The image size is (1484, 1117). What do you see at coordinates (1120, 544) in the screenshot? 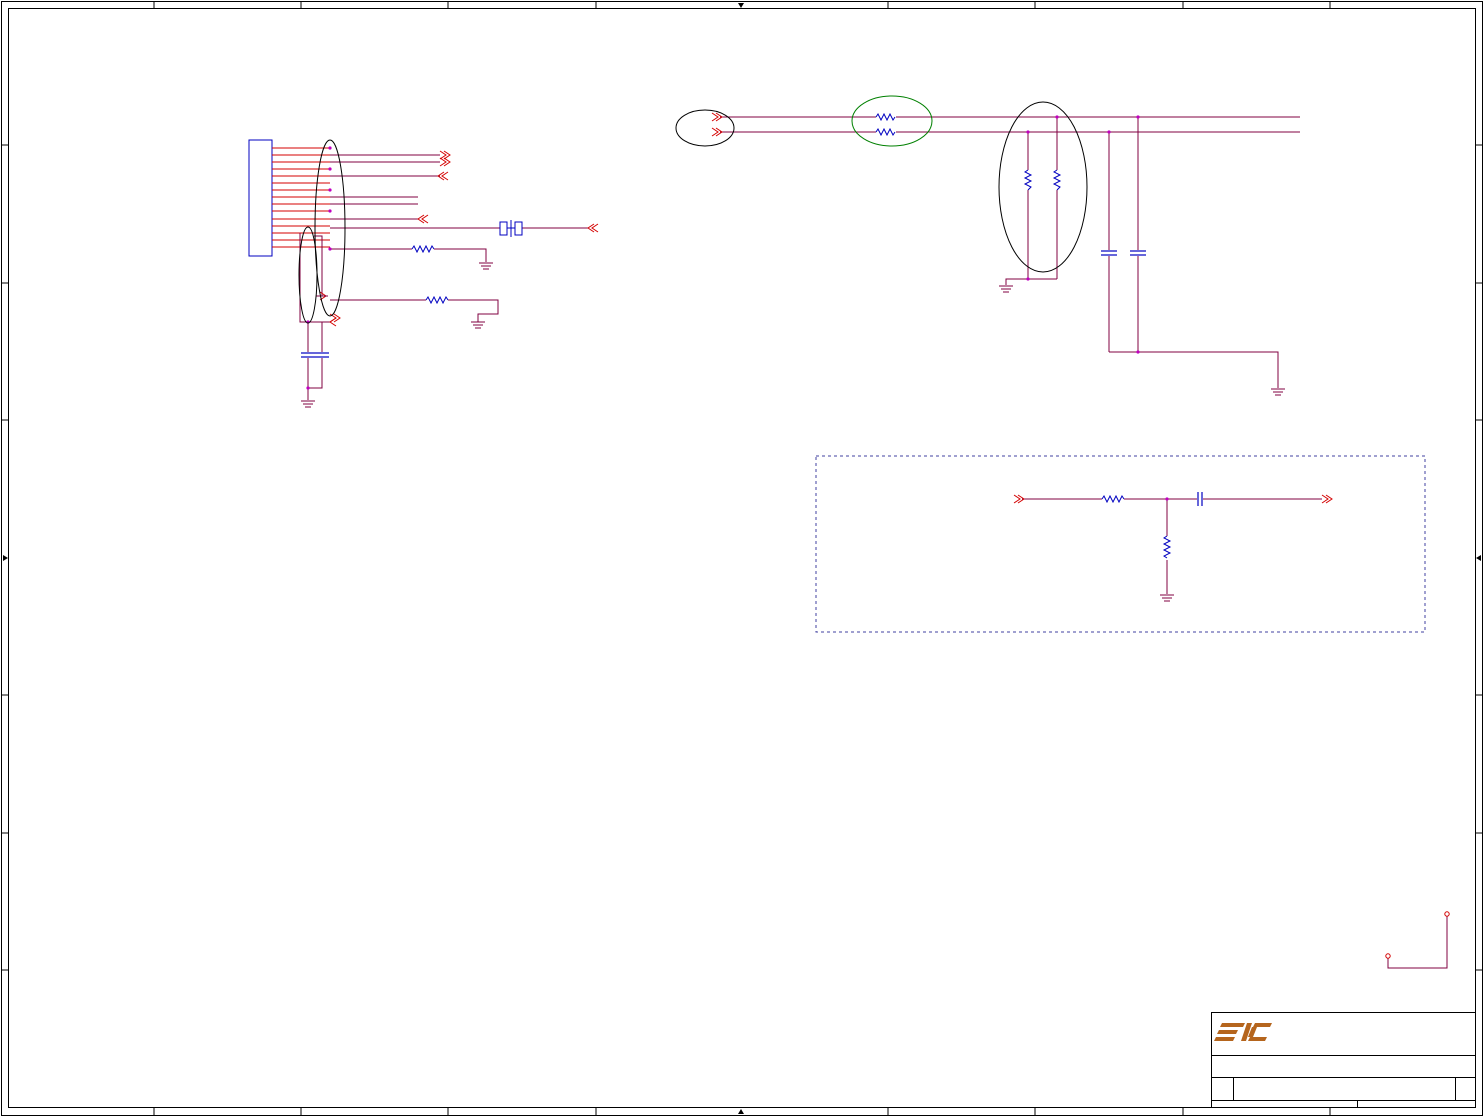
I see `dashed-inset` at bounding box center [1120, 544].